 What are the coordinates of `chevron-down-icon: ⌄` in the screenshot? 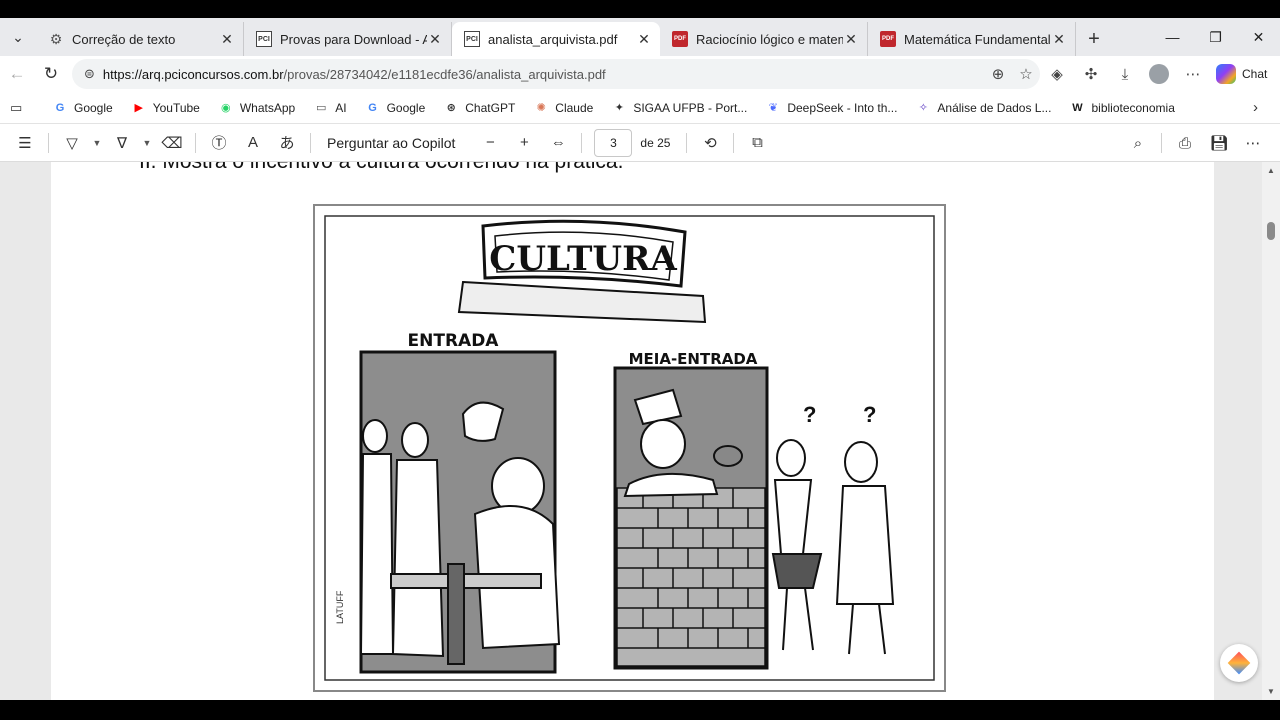 It's located at (18, 36).